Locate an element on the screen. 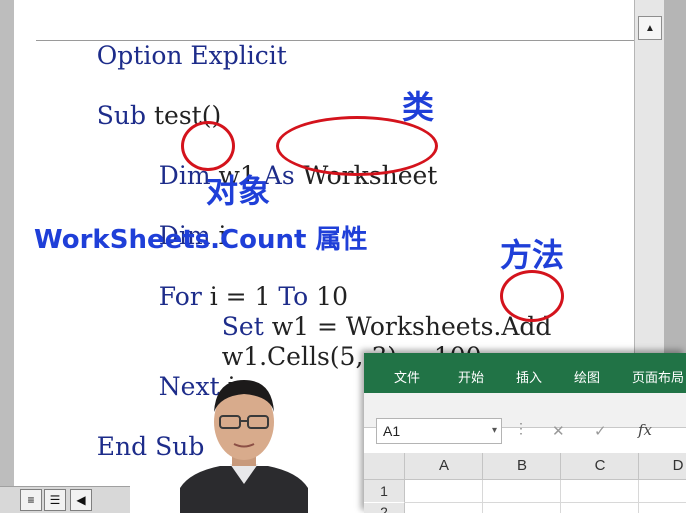 This screenshot has height=513, width=686. procedure-view-icon: ≡ is located at coordinates (31, 500).